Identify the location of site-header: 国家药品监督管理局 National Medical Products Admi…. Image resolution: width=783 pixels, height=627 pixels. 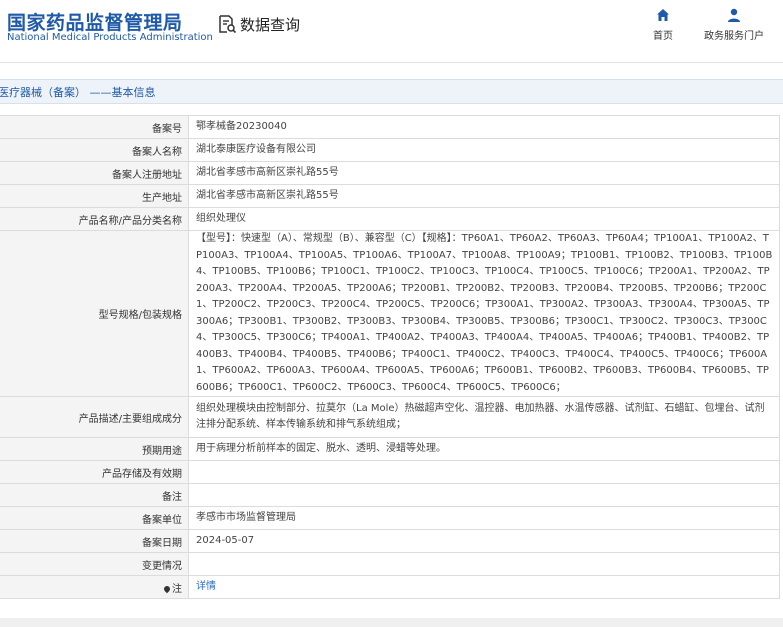
(391, 31).